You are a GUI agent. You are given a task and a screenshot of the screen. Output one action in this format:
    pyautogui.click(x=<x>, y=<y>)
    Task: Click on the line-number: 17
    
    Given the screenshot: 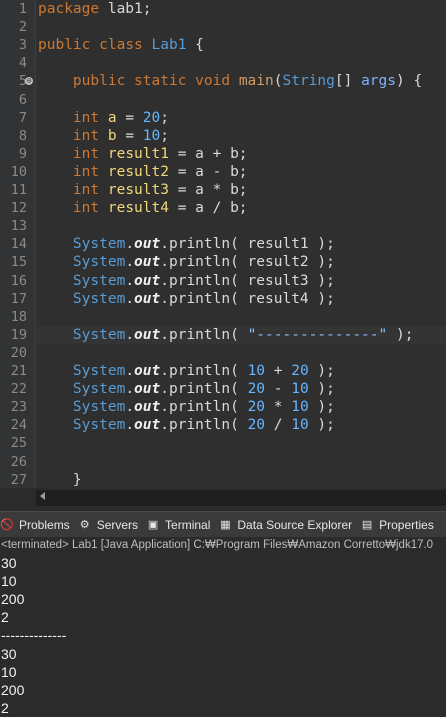 What is the action you would take?
    pyautogui.click(x=18, y=298)
    